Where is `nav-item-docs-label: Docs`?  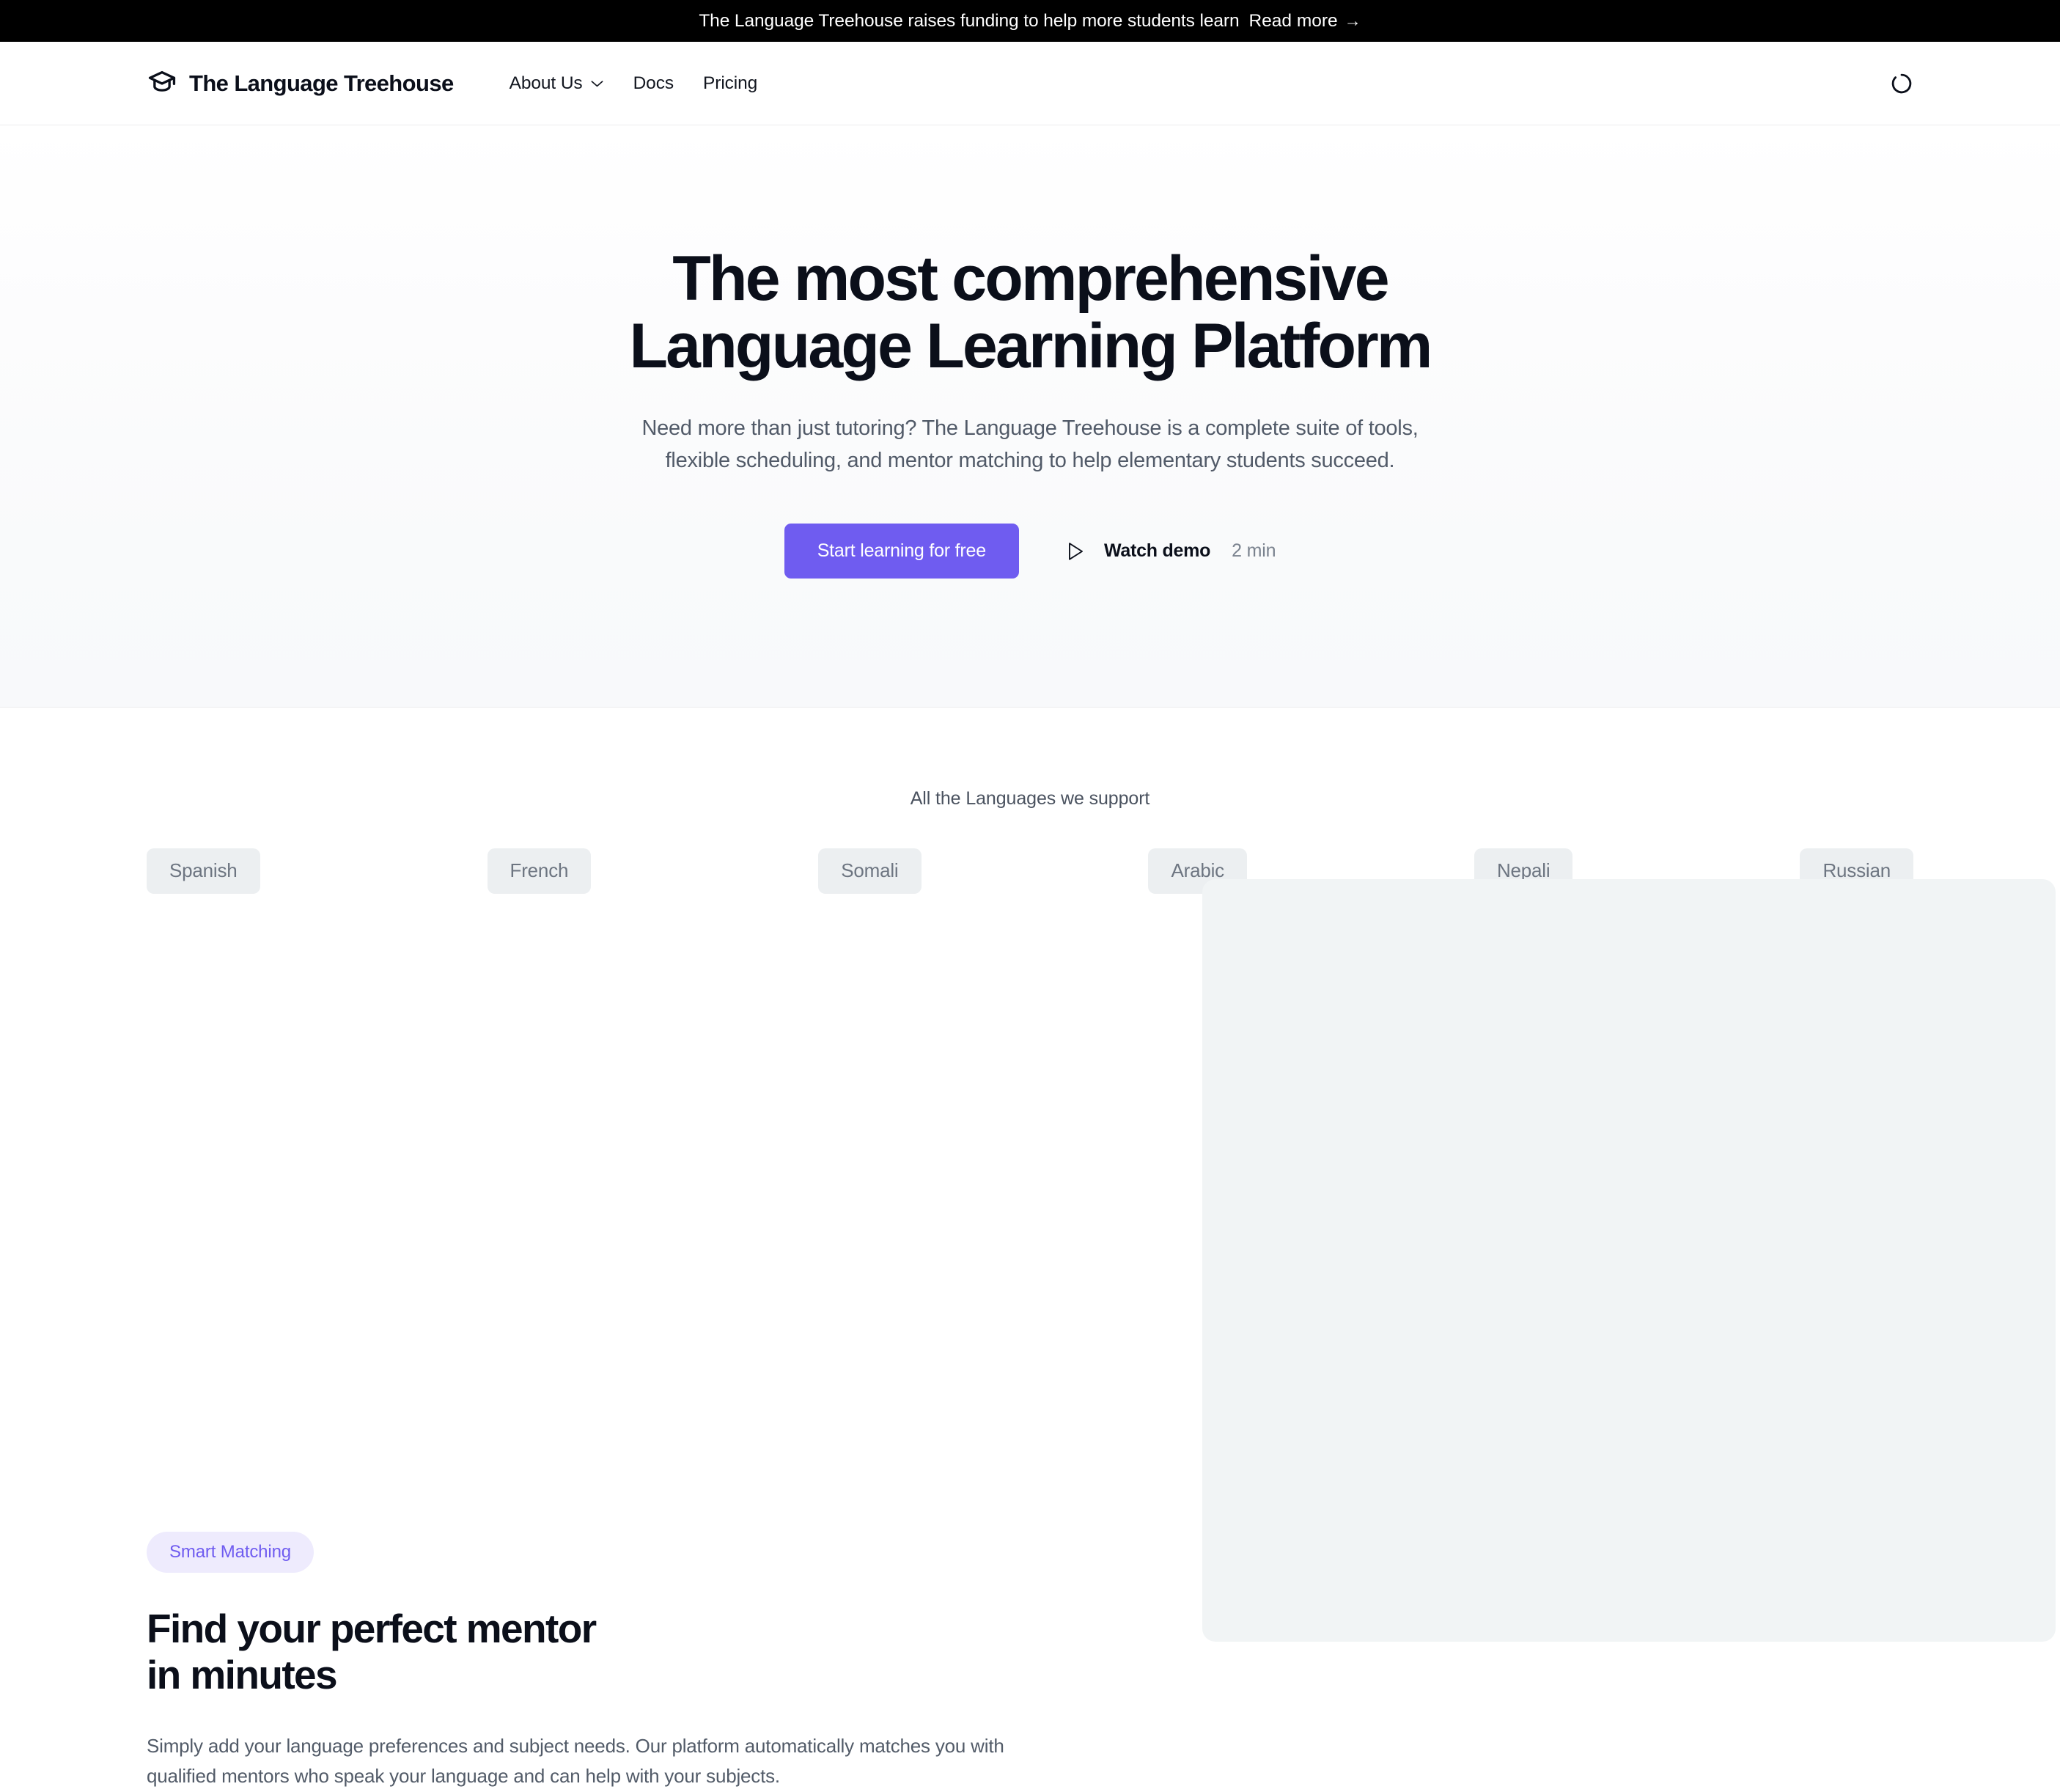 nav-item-docs-label: Docs is located at coordinates (653, 83).